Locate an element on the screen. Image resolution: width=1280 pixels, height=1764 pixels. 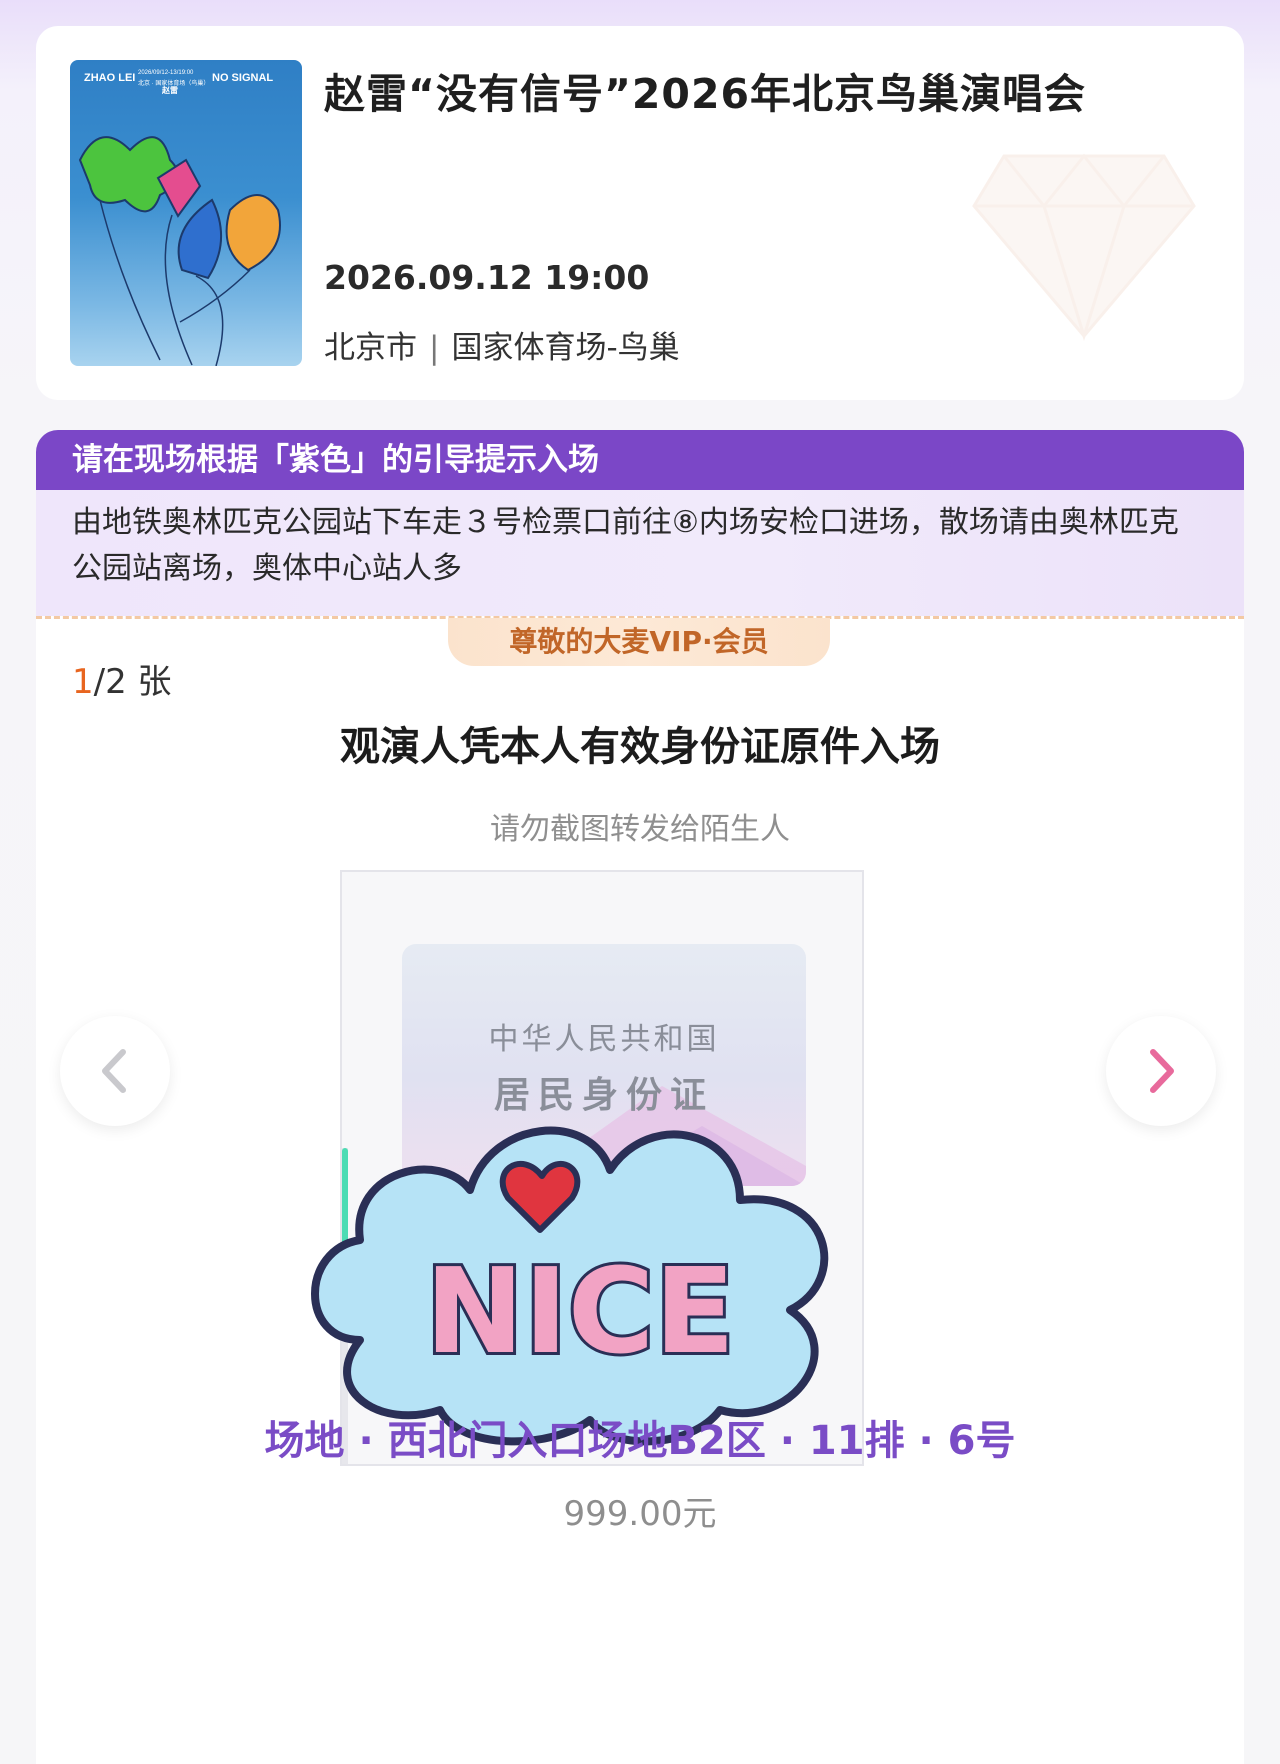
ticket-price: 999.00元 is located at coordinates (640, 1514).